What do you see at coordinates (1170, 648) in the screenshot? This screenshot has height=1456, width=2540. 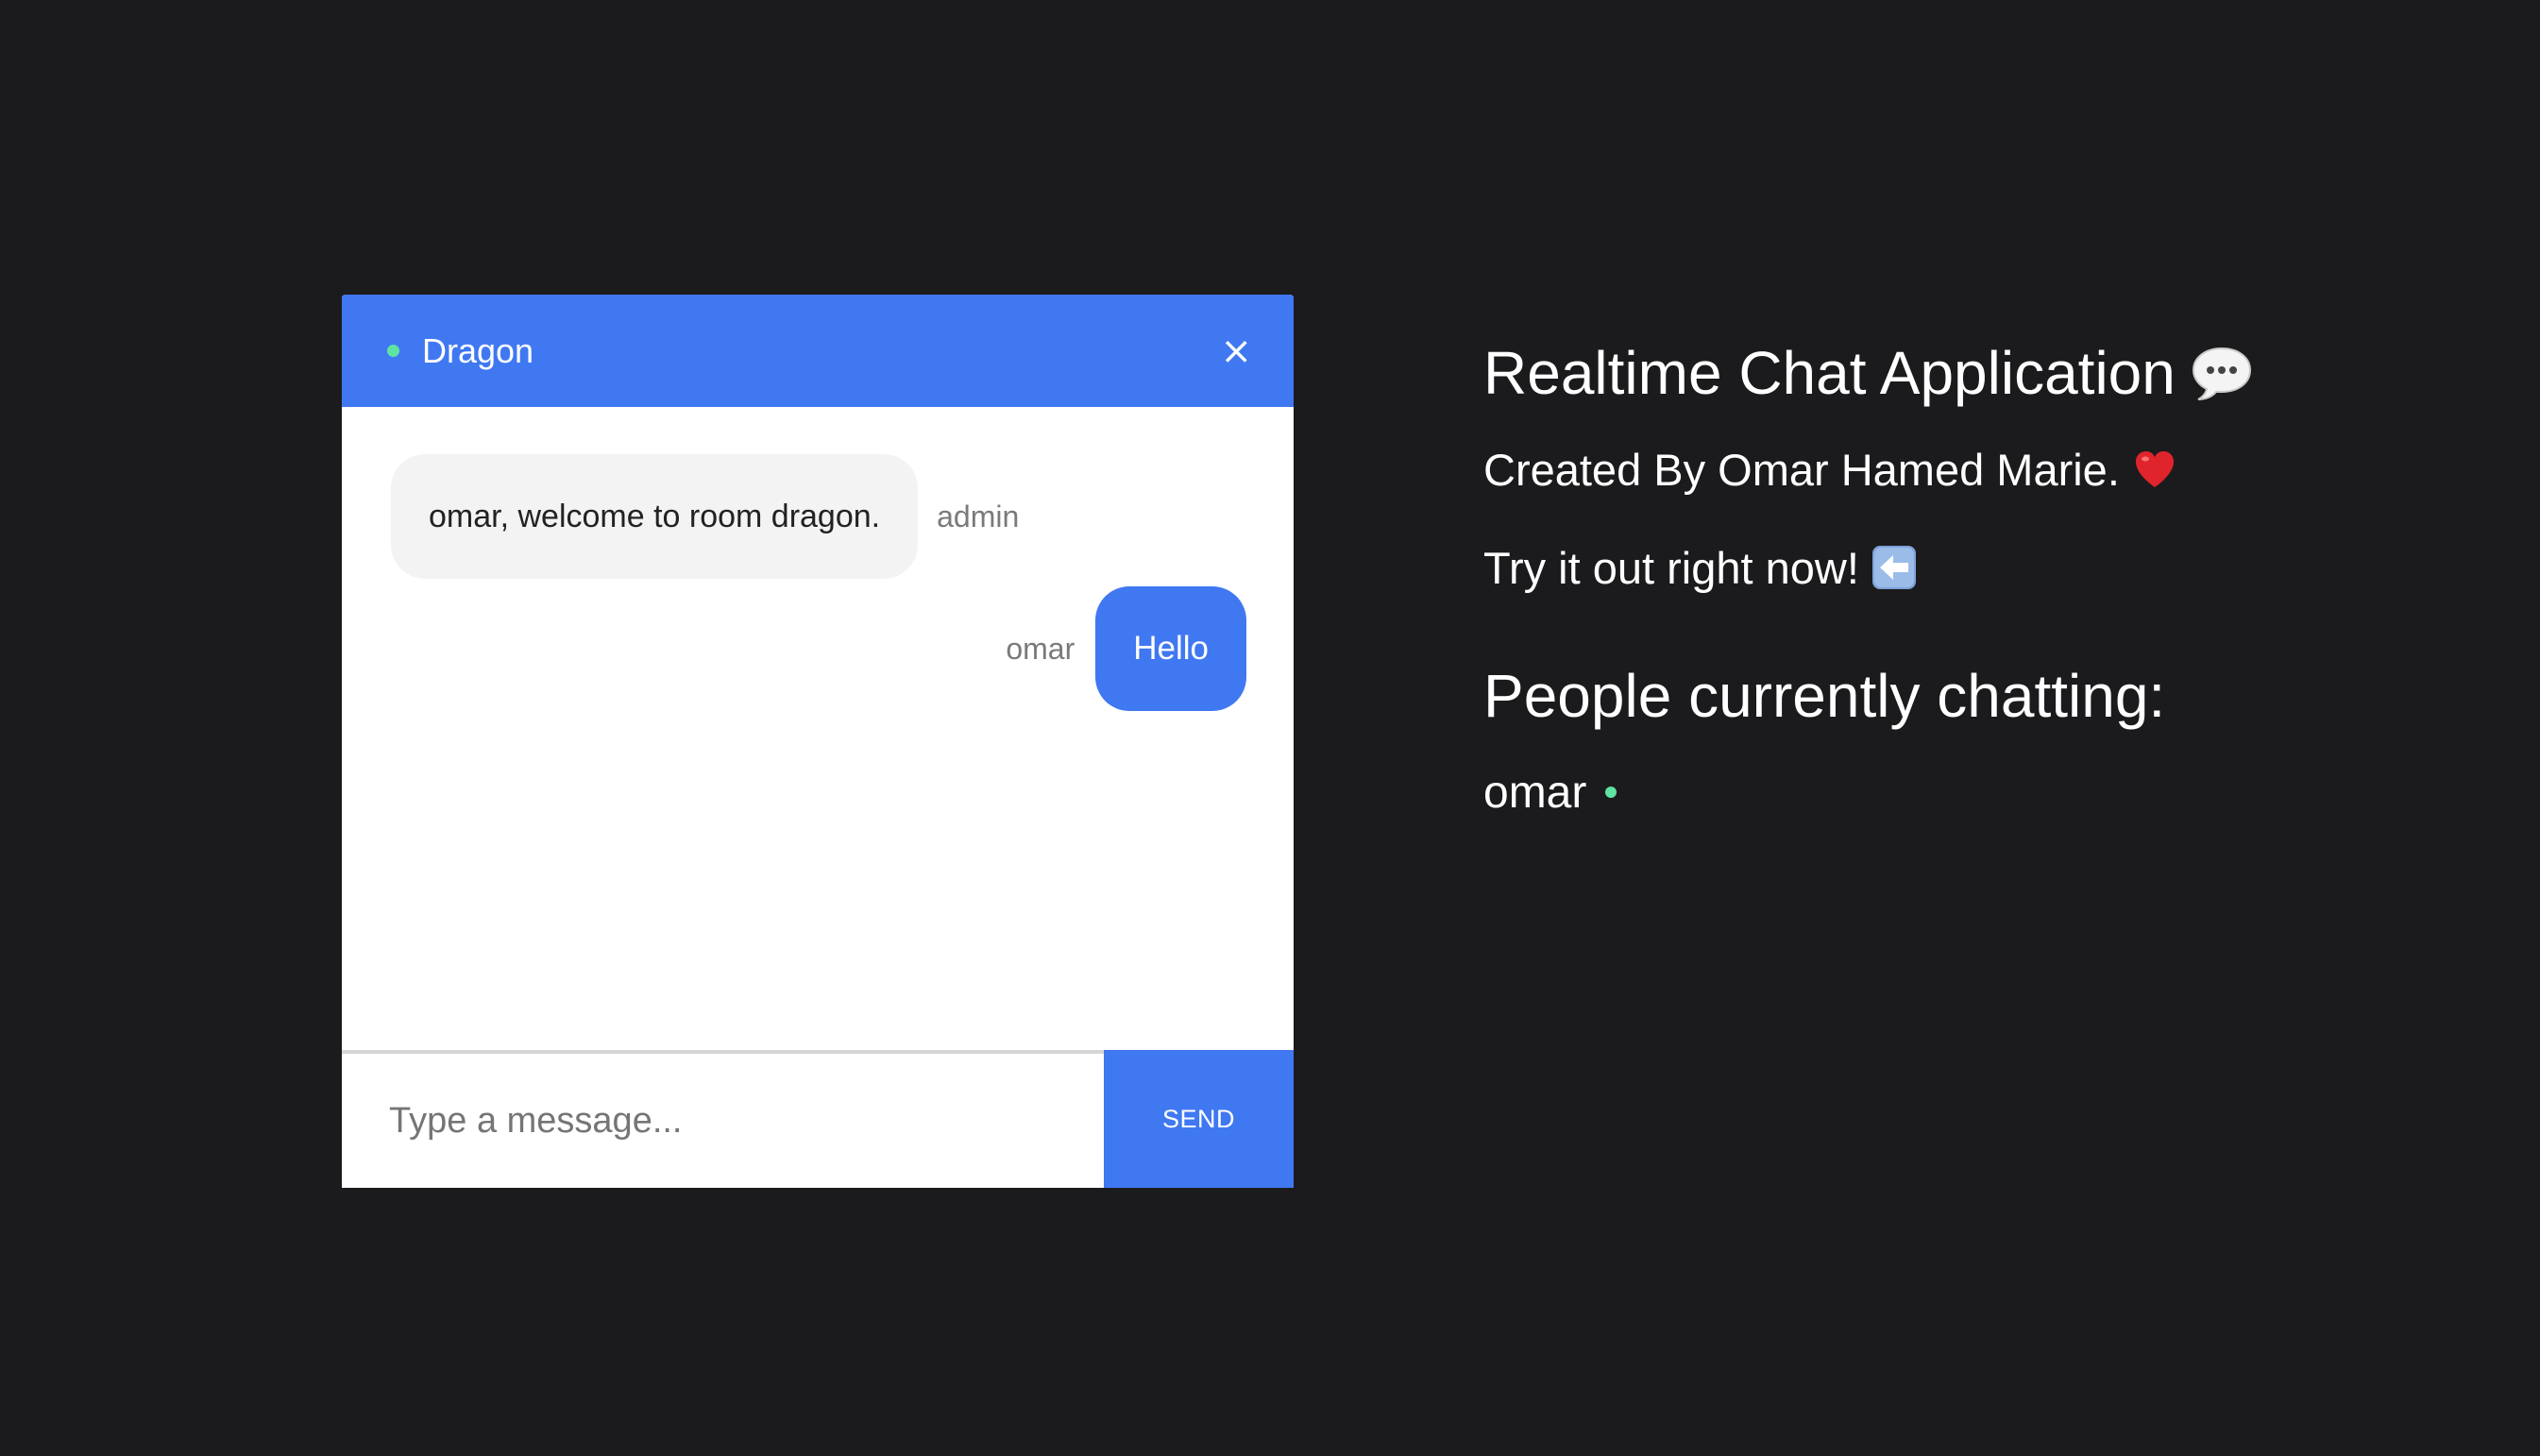 I see `message-bubble: Hello` at bounding box center [1170, 648].